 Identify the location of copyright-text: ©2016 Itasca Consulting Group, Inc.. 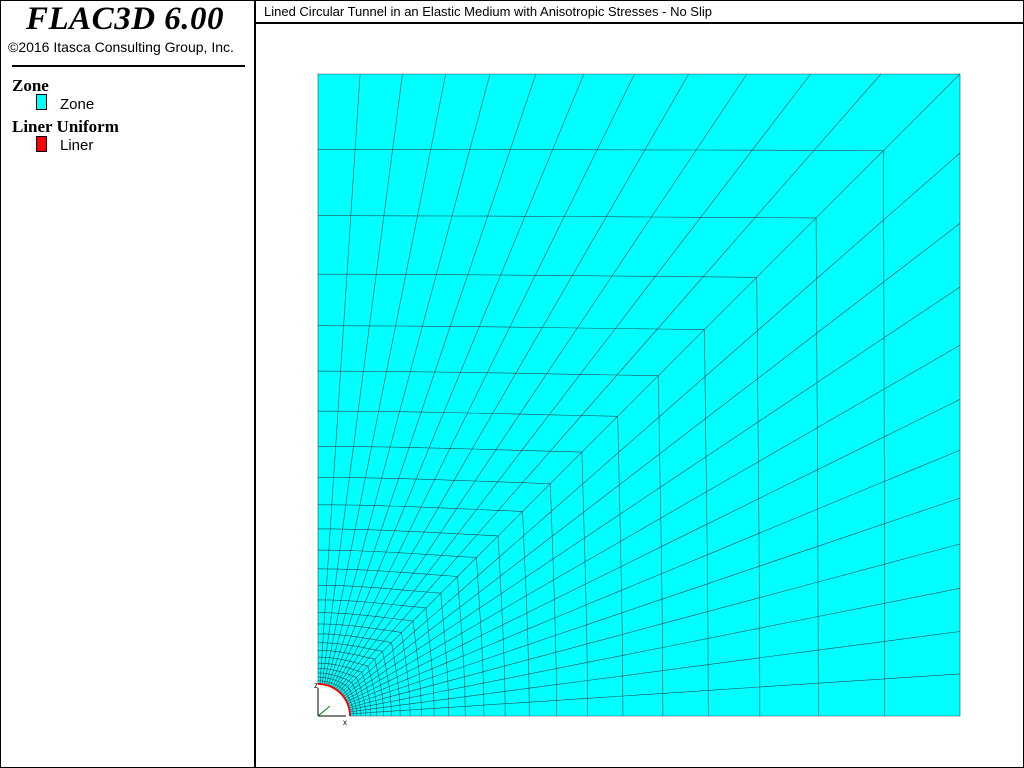
(121, 47).